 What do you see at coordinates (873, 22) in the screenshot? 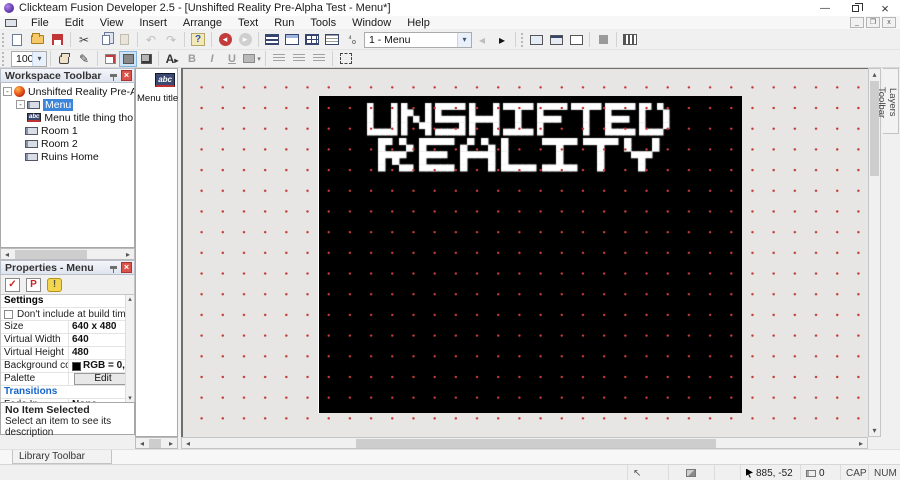
I see `mdi-restore-button: ❐` at bounding box center [873, 22].